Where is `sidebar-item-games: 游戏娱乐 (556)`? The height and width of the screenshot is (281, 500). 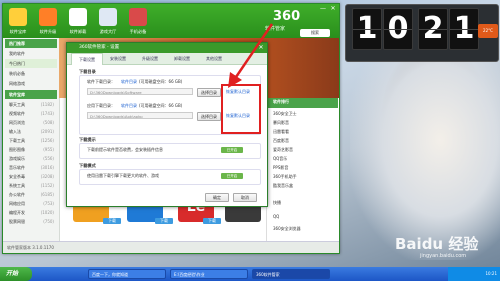
sidebar-item-games: 游戏娱乐 (556) is located at coordinates (31, 158).